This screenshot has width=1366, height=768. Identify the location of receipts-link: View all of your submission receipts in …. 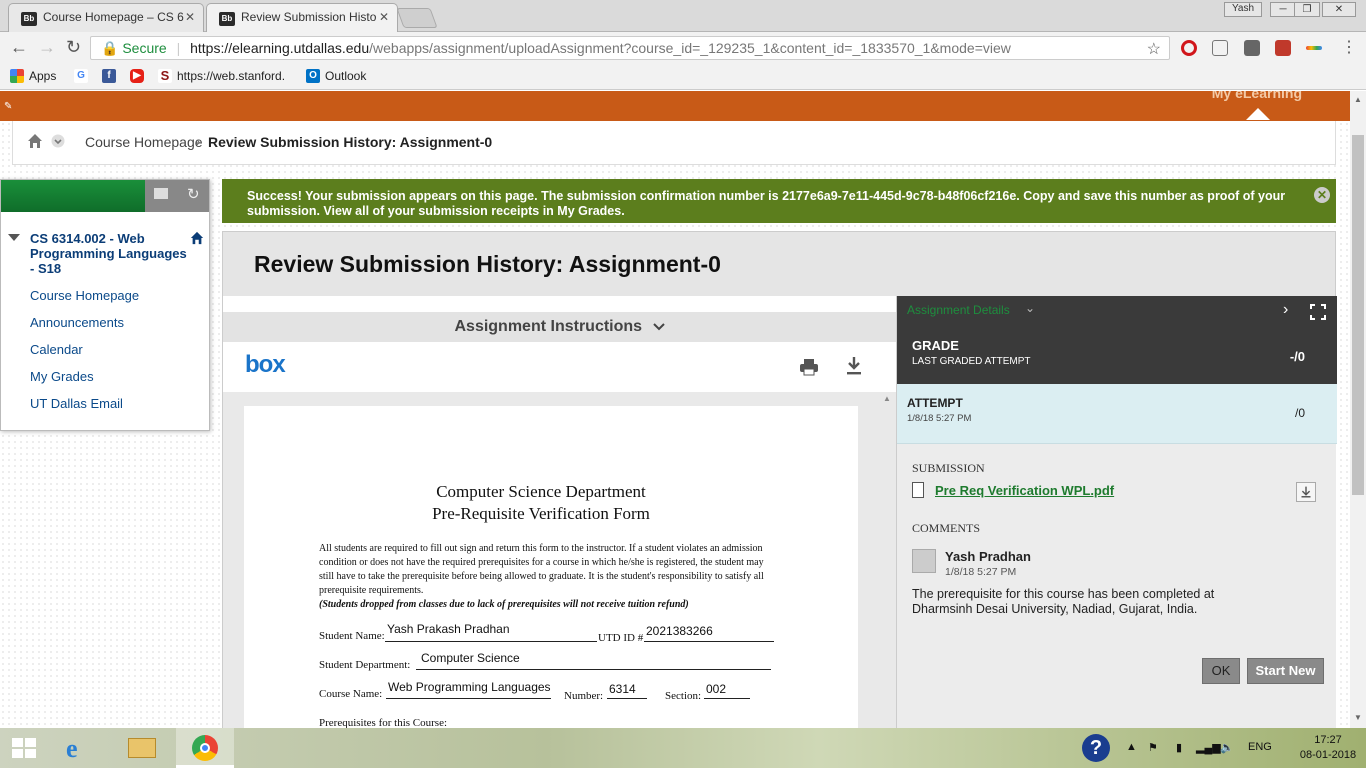
(473, 211).